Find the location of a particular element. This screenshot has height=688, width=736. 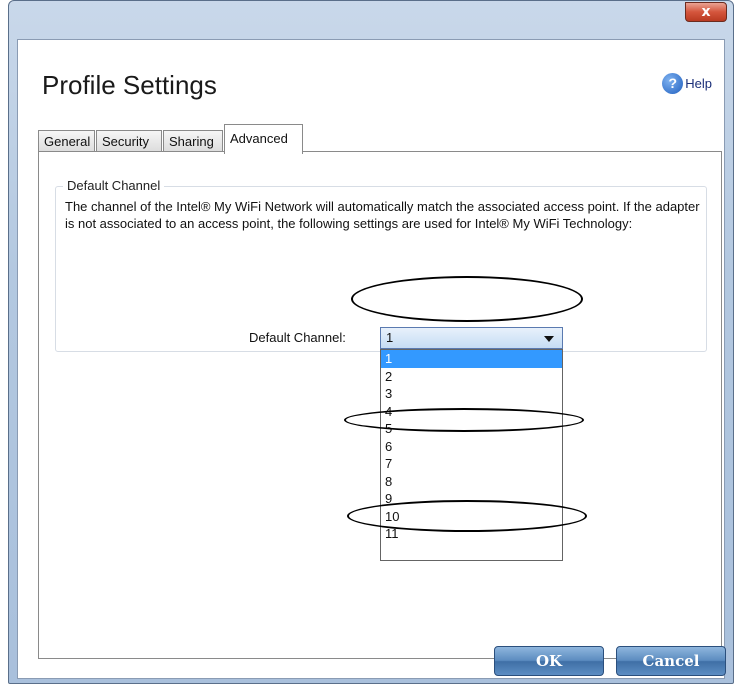

channel-option: 6 is located at coordinates (471, 447).